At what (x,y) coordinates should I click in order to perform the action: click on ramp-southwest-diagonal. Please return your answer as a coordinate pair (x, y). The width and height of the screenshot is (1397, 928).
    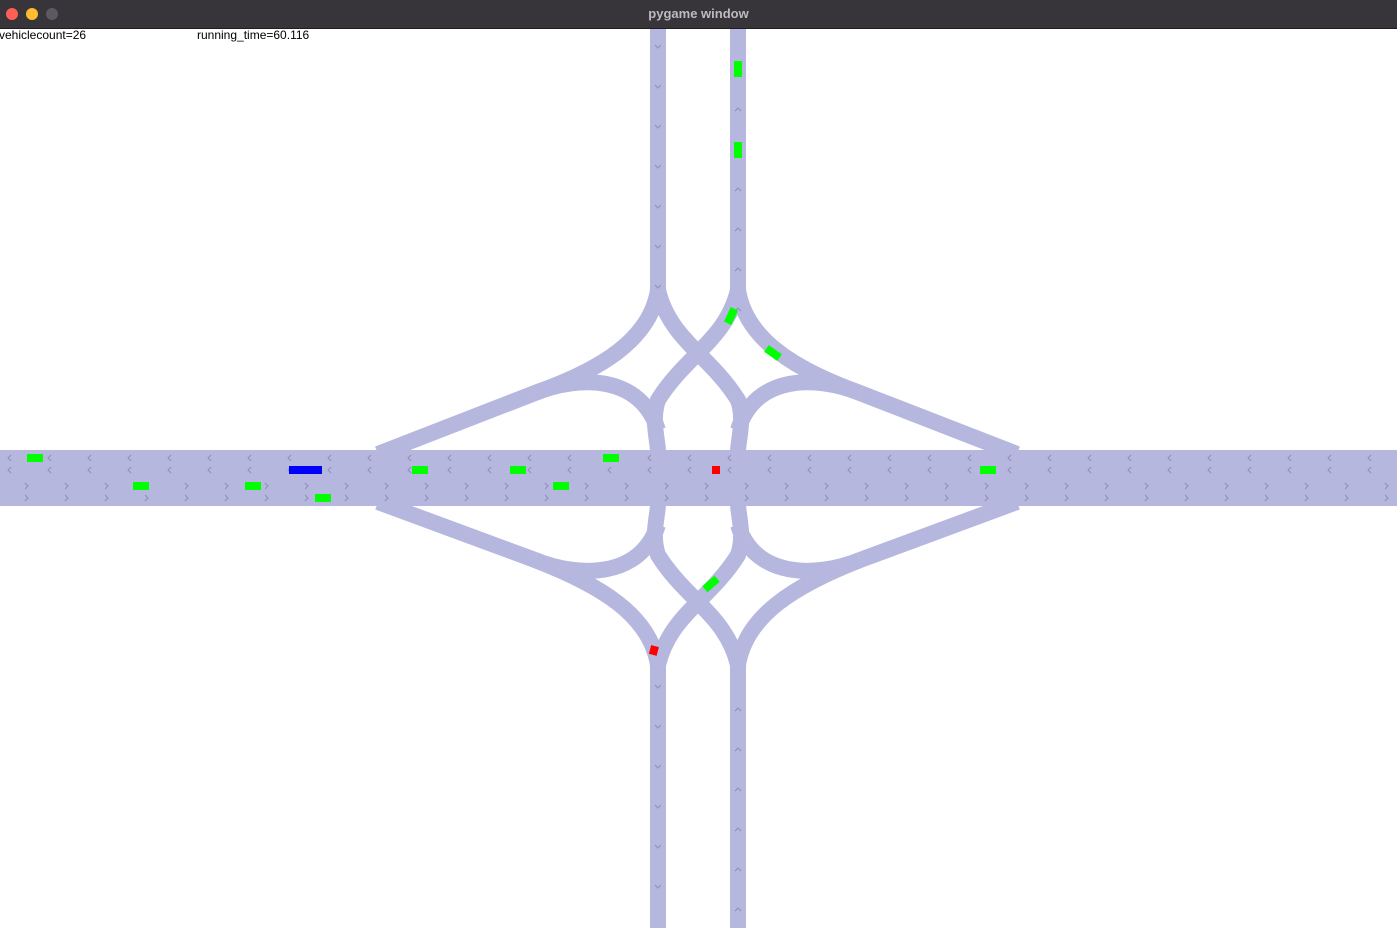
    Looking at the image, I should click on (456, 531).